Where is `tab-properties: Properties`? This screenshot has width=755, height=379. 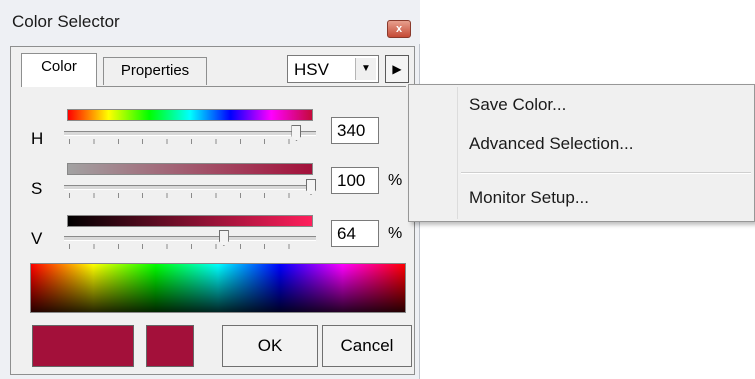 tab-properties: Properties is located at coordinates (155, 71).